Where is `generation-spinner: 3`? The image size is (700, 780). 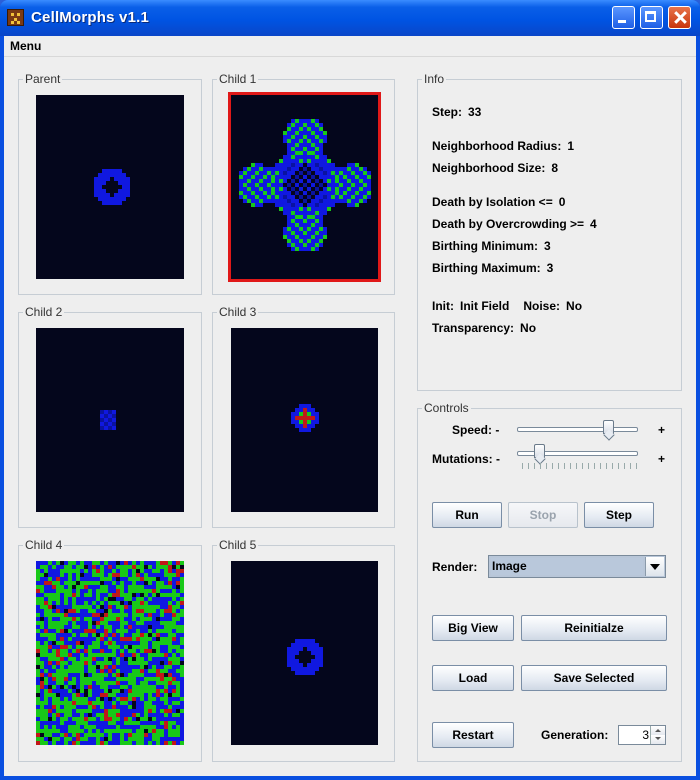
generation-spinner: 3 is located at coordinates (642, 735).